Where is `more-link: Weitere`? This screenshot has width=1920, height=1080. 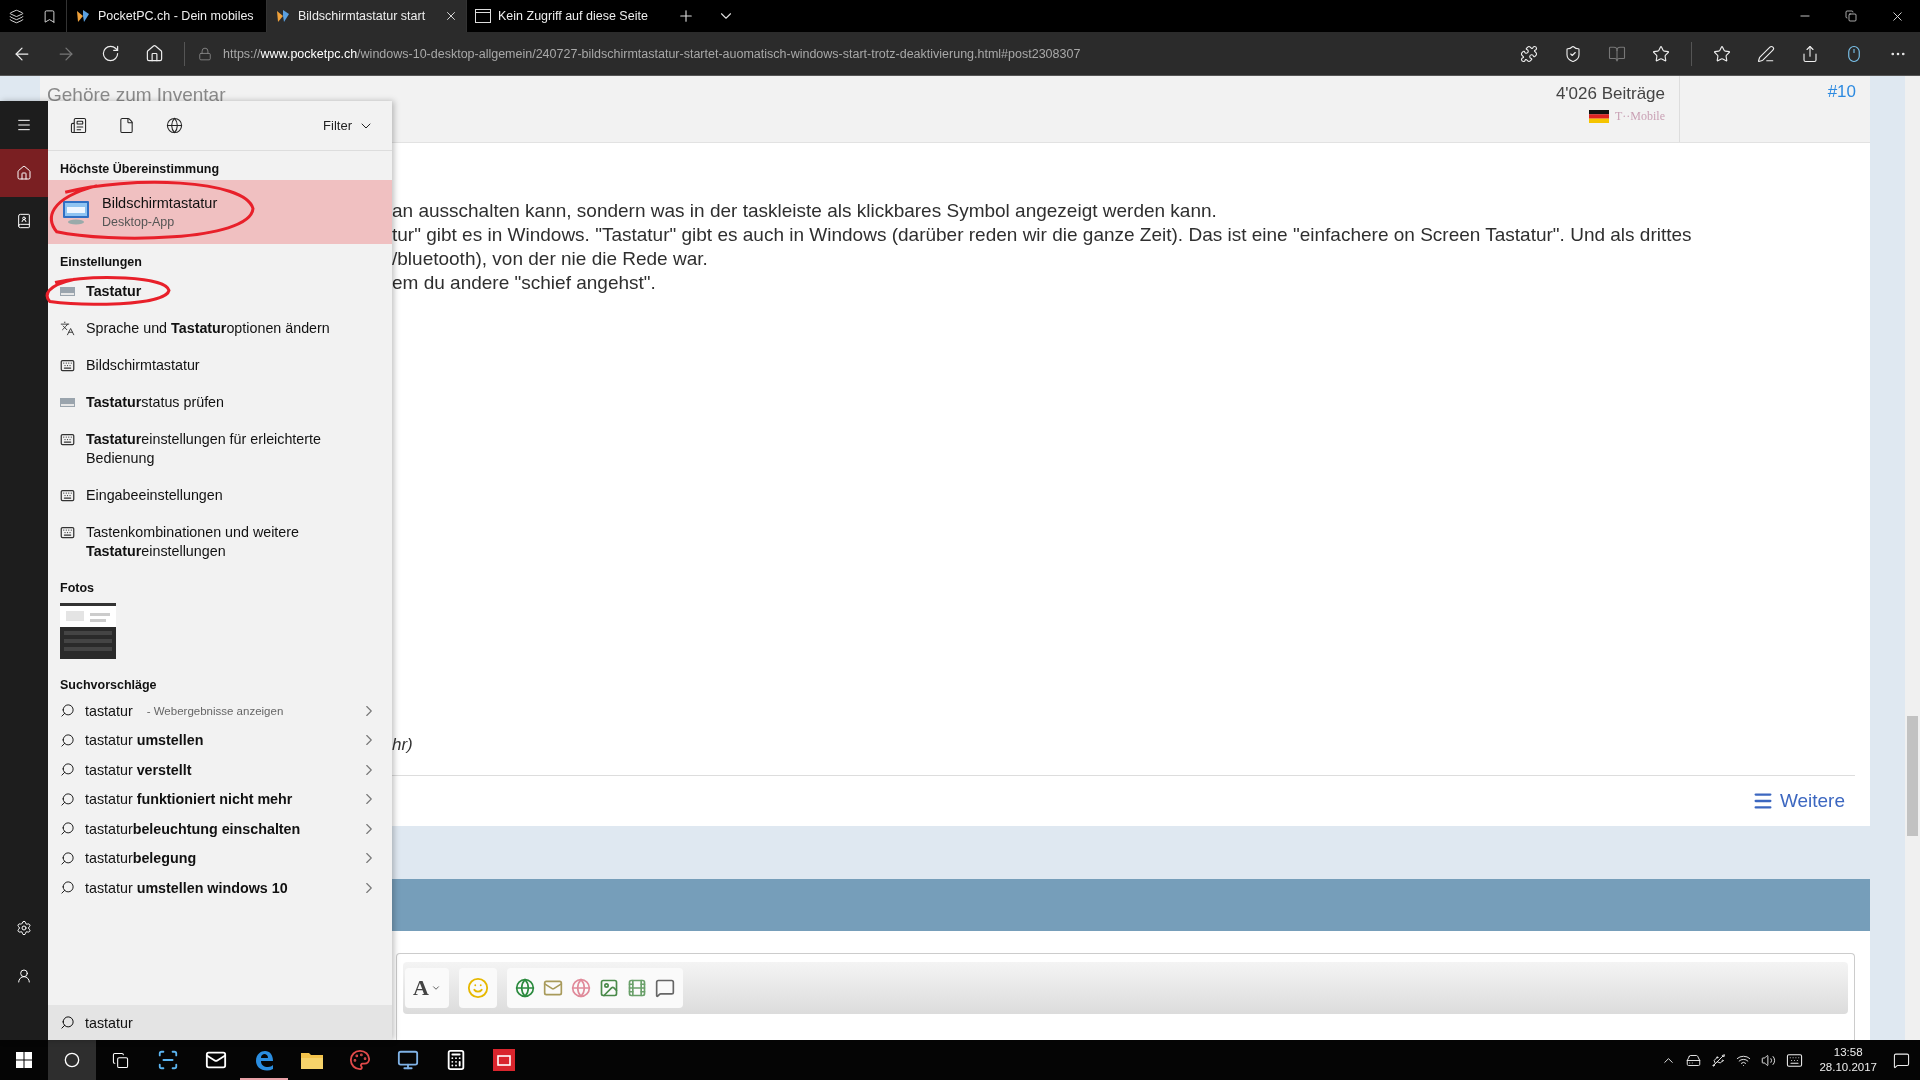 more-link: Weitere is located at coordinates (1798, 801).